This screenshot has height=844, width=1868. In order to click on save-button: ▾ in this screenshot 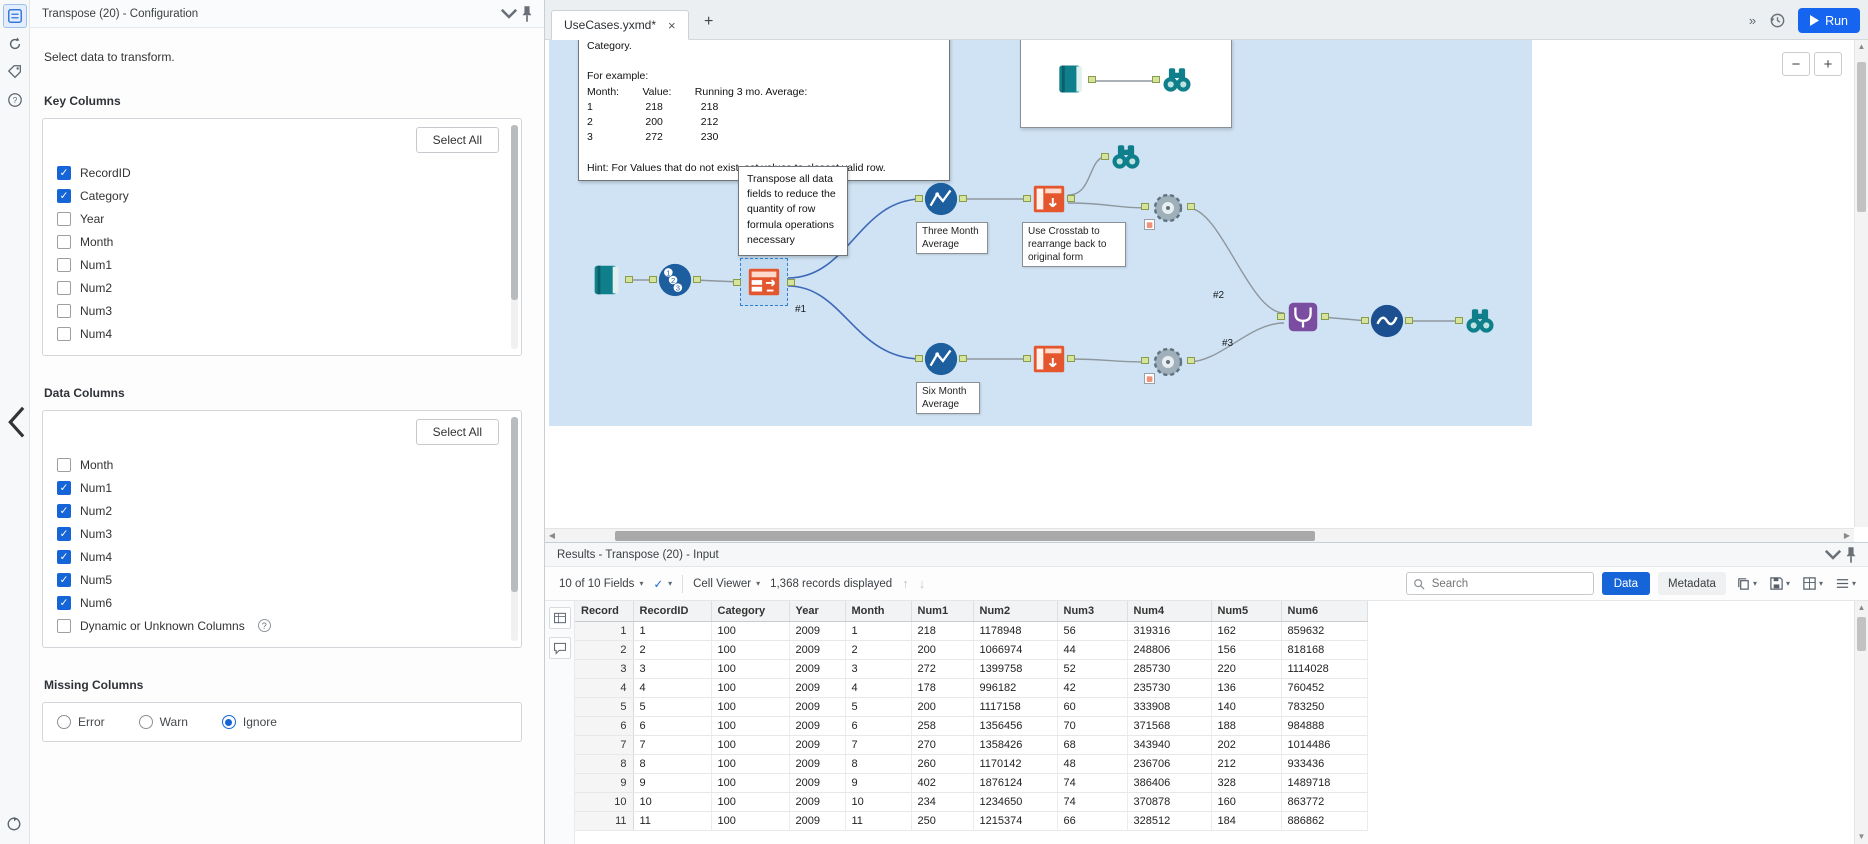, I will do `click(1779, 583)`.